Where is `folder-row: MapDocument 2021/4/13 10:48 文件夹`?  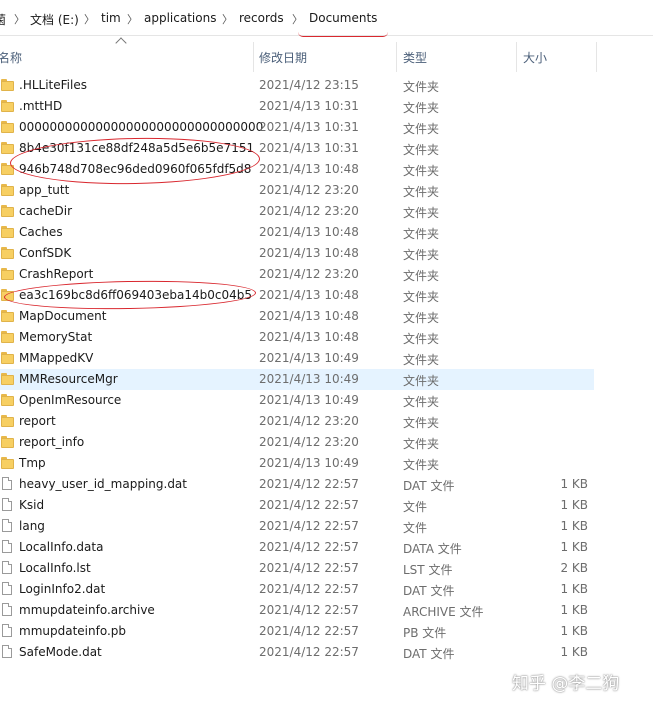
folder-row: MapDocument 2021/4/13 10:48 文件夹 is located at coordinates (297, 316).